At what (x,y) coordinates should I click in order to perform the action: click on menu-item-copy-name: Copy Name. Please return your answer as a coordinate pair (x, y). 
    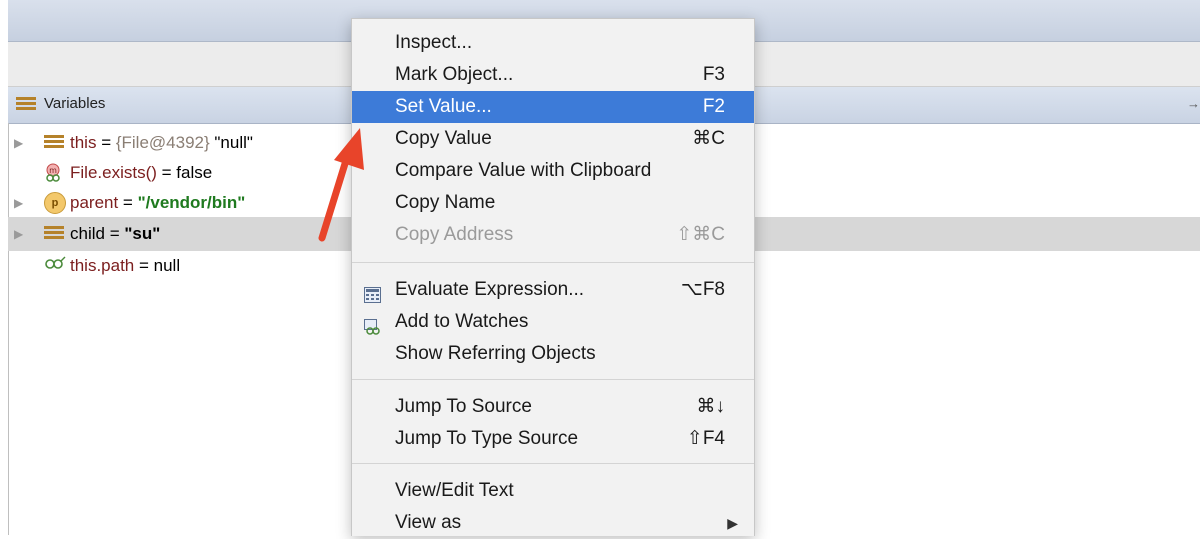
    Looking at the image, I should click on (553, 203).